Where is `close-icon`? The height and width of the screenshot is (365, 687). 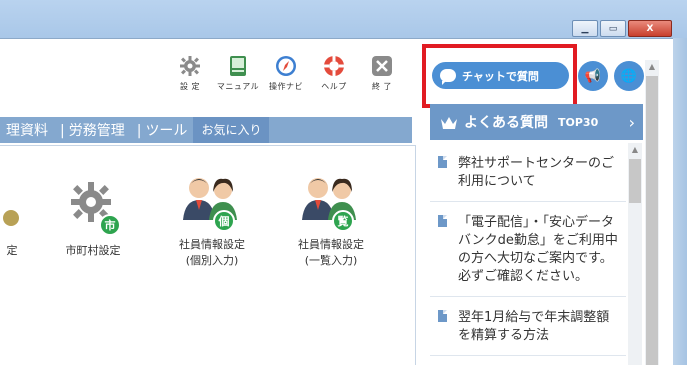
close-icon is located at coordinates (382, 66).